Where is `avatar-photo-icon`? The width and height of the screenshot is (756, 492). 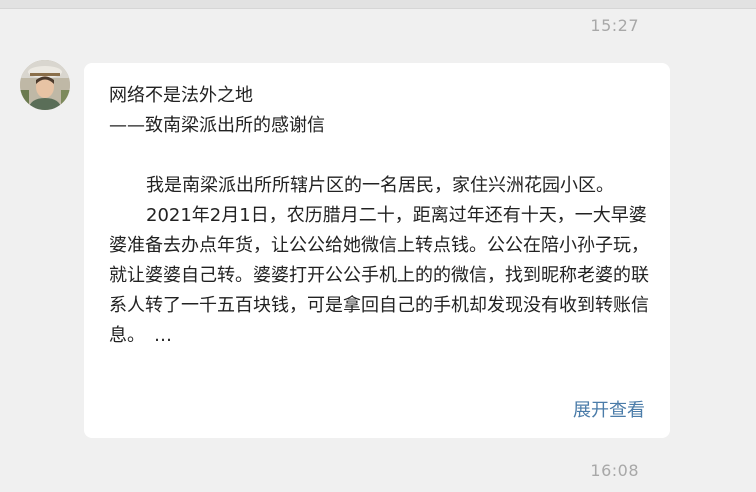 avatar-photo-icon is located at coordinates (45, 85).